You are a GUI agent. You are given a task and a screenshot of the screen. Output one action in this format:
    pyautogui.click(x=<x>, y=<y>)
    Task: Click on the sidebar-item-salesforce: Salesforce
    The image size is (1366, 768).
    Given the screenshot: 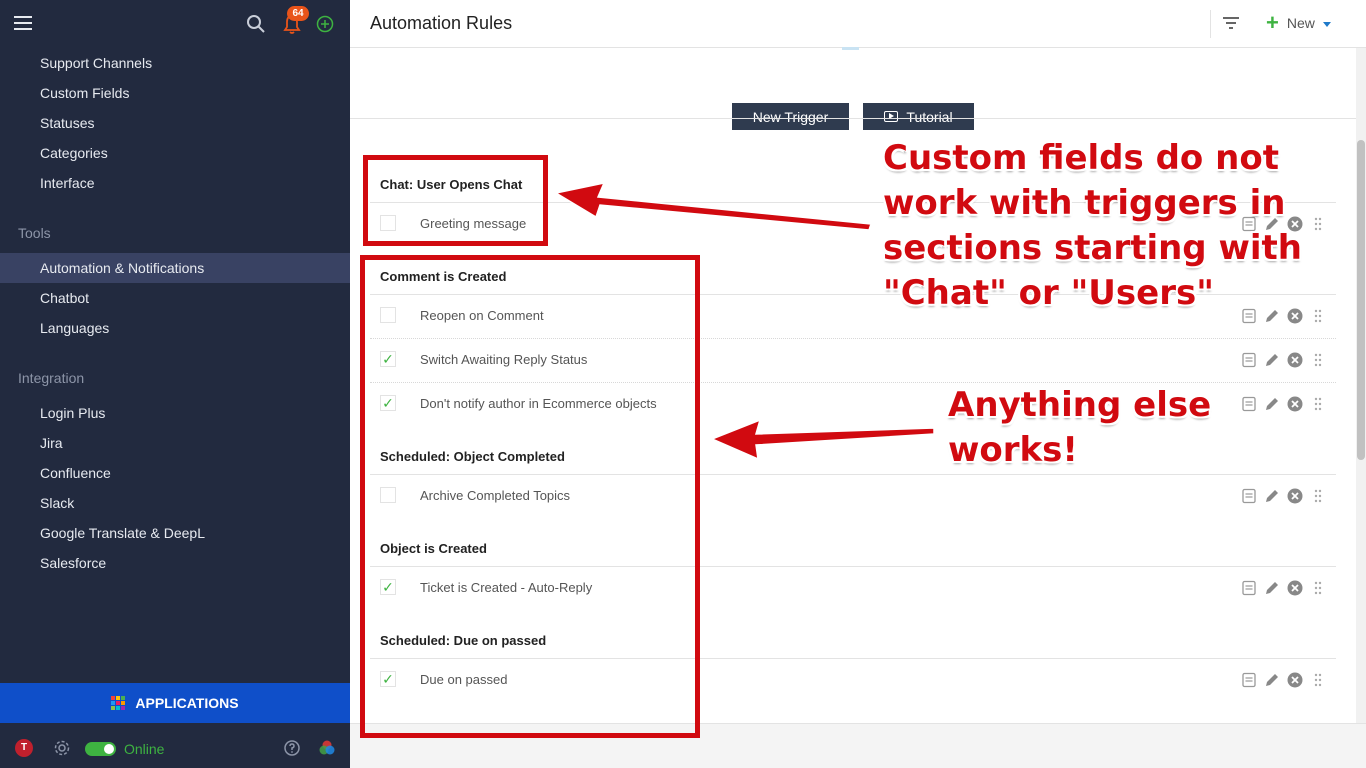 What is the action you would take?
    pyautogui.click(x=175, y=563)
    